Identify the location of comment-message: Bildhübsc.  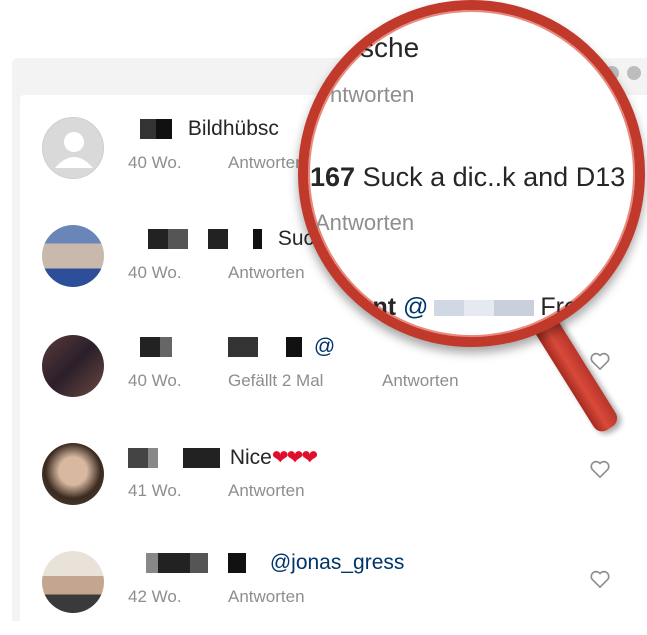
(233, 128).